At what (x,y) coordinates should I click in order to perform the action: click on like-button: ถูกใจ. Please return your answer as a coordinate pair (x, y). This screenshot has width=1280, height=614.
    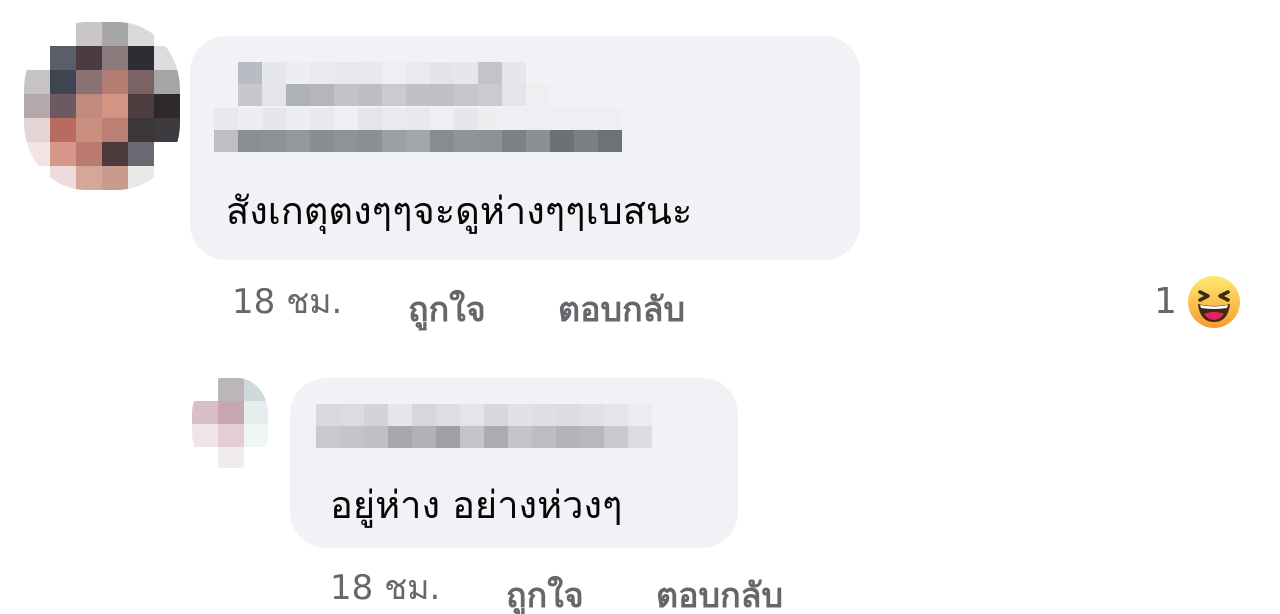
    Looking at the image, I should click on (447, 310).